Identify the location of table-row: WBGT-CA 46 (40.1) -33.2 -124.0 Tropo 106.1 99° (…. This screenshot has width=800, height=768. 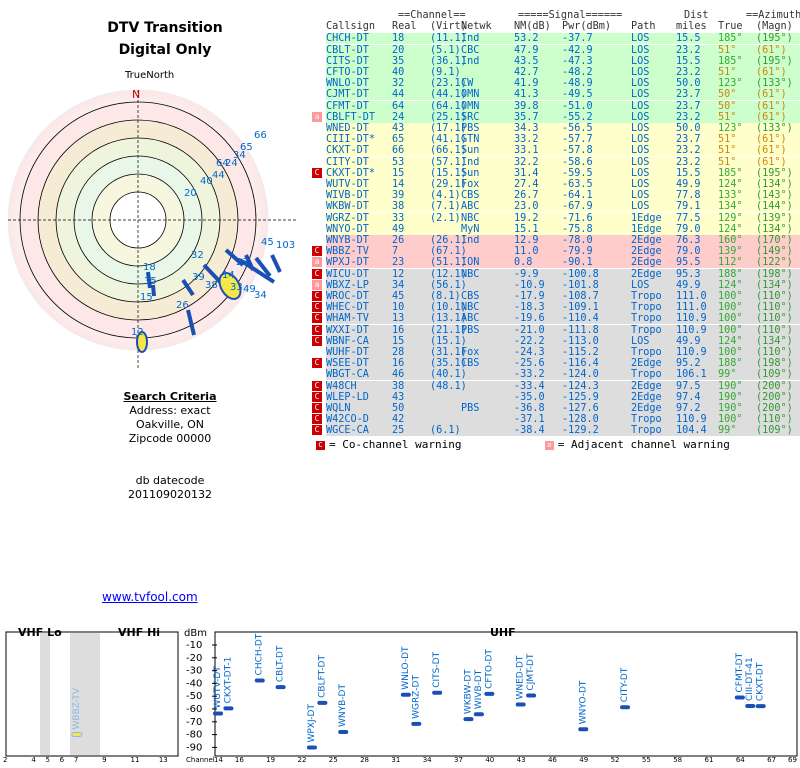
(563, 375).